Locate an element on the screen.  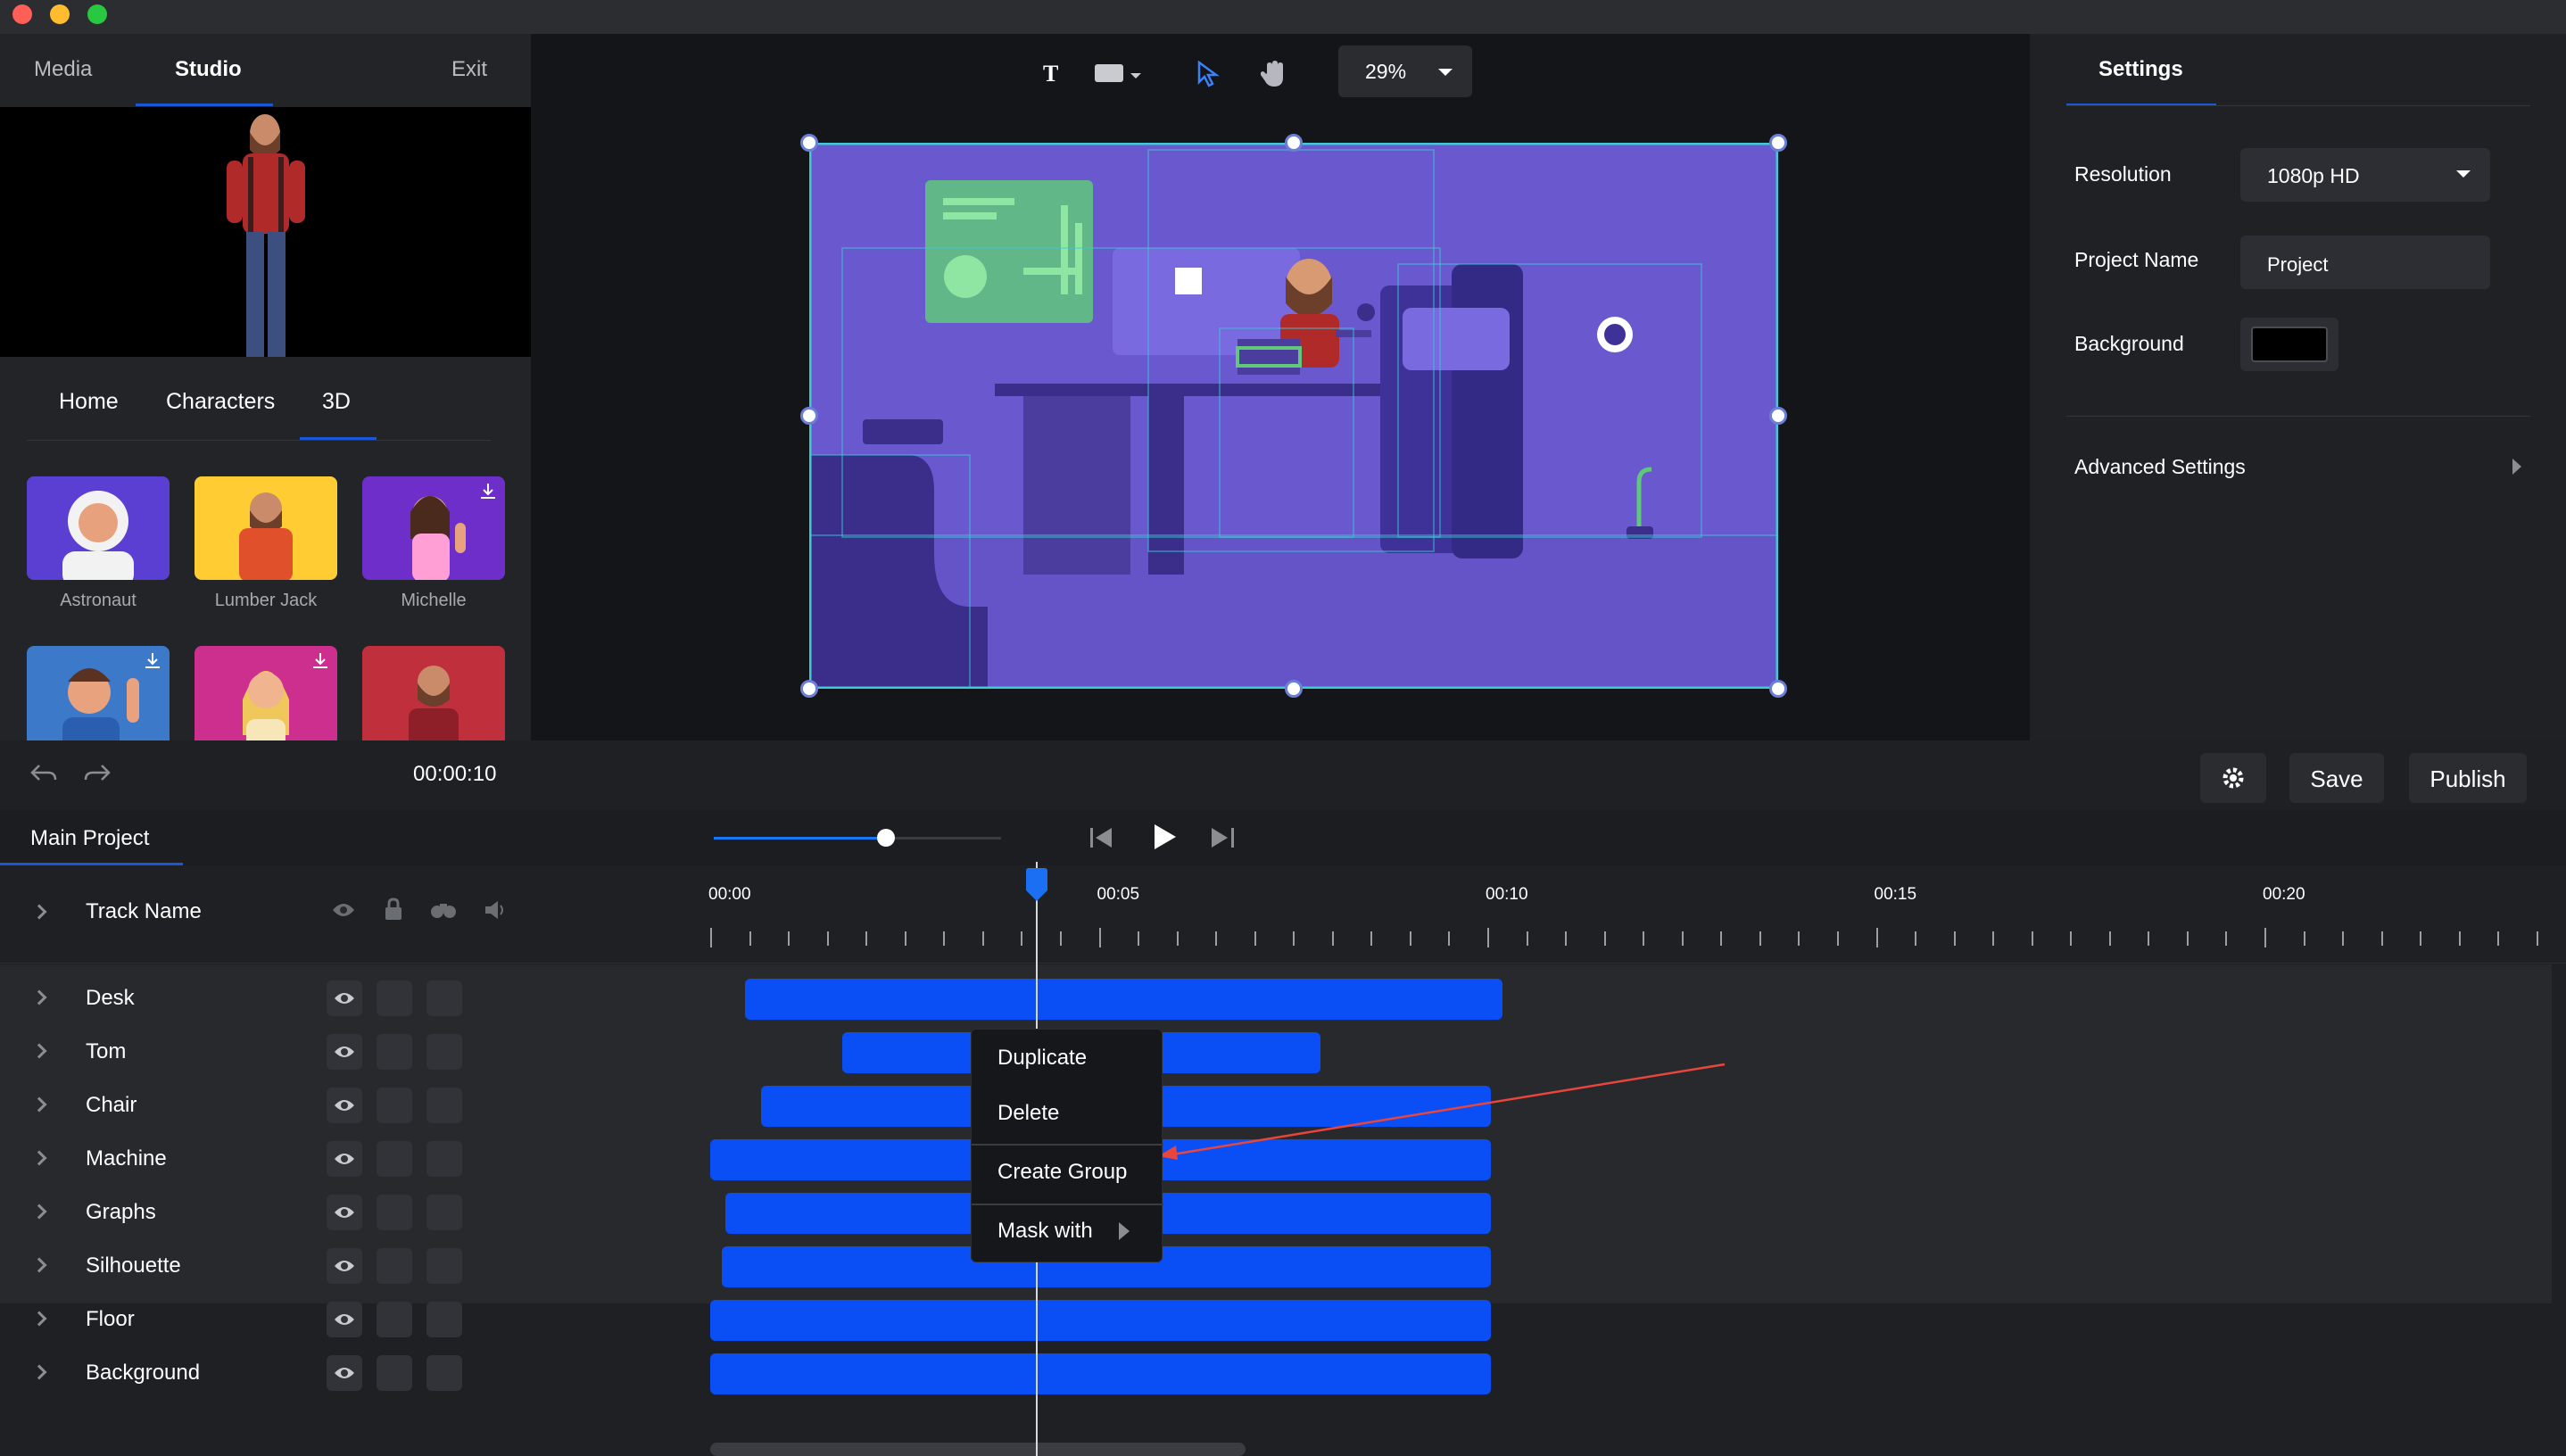
resize-handle-br is located at coordinates (1778, 689).